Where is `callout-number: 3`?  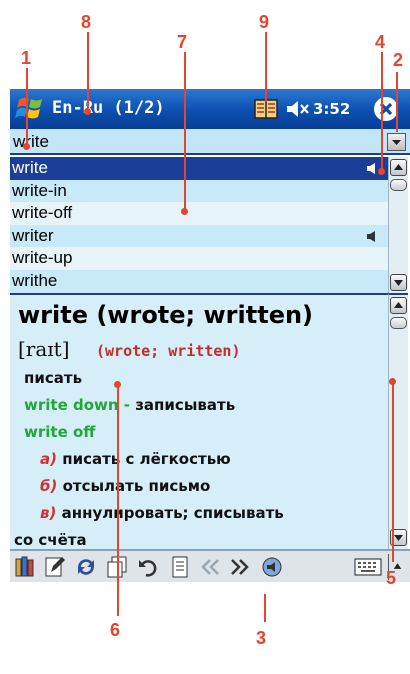 callout-number: 3 is located at coordinates (261, 638).